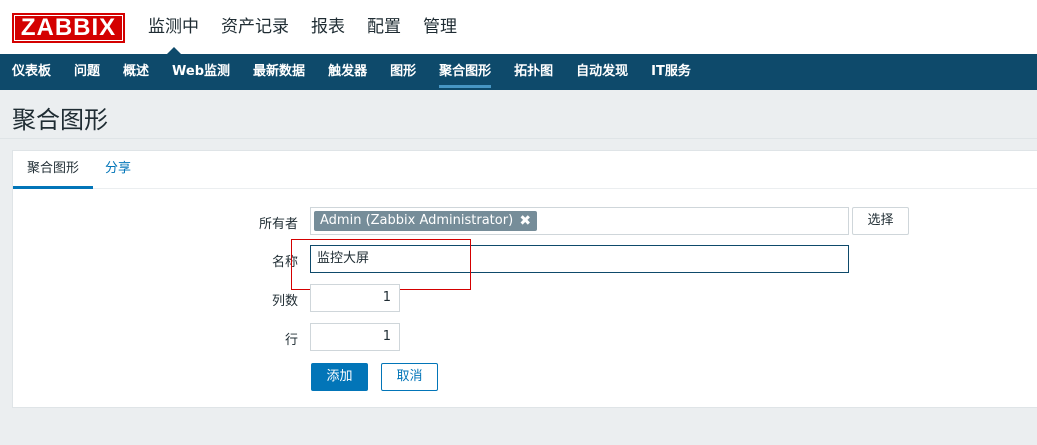  What do you see at coordinates (518, 27) in the screenshot?
I see `top-header: ZABBIX 监测中 资产记录 报表 配置 管理` at bounding box center [518, 27].